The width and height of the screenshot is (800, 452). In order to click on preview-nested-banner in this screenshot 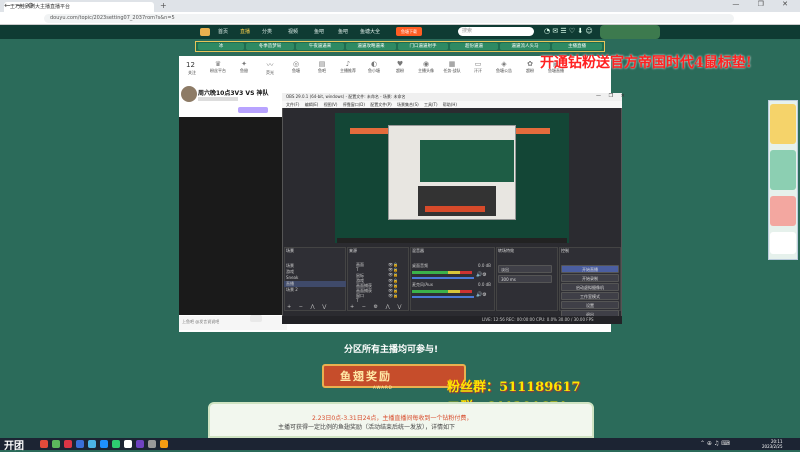, I will do `click(455, 209)`.